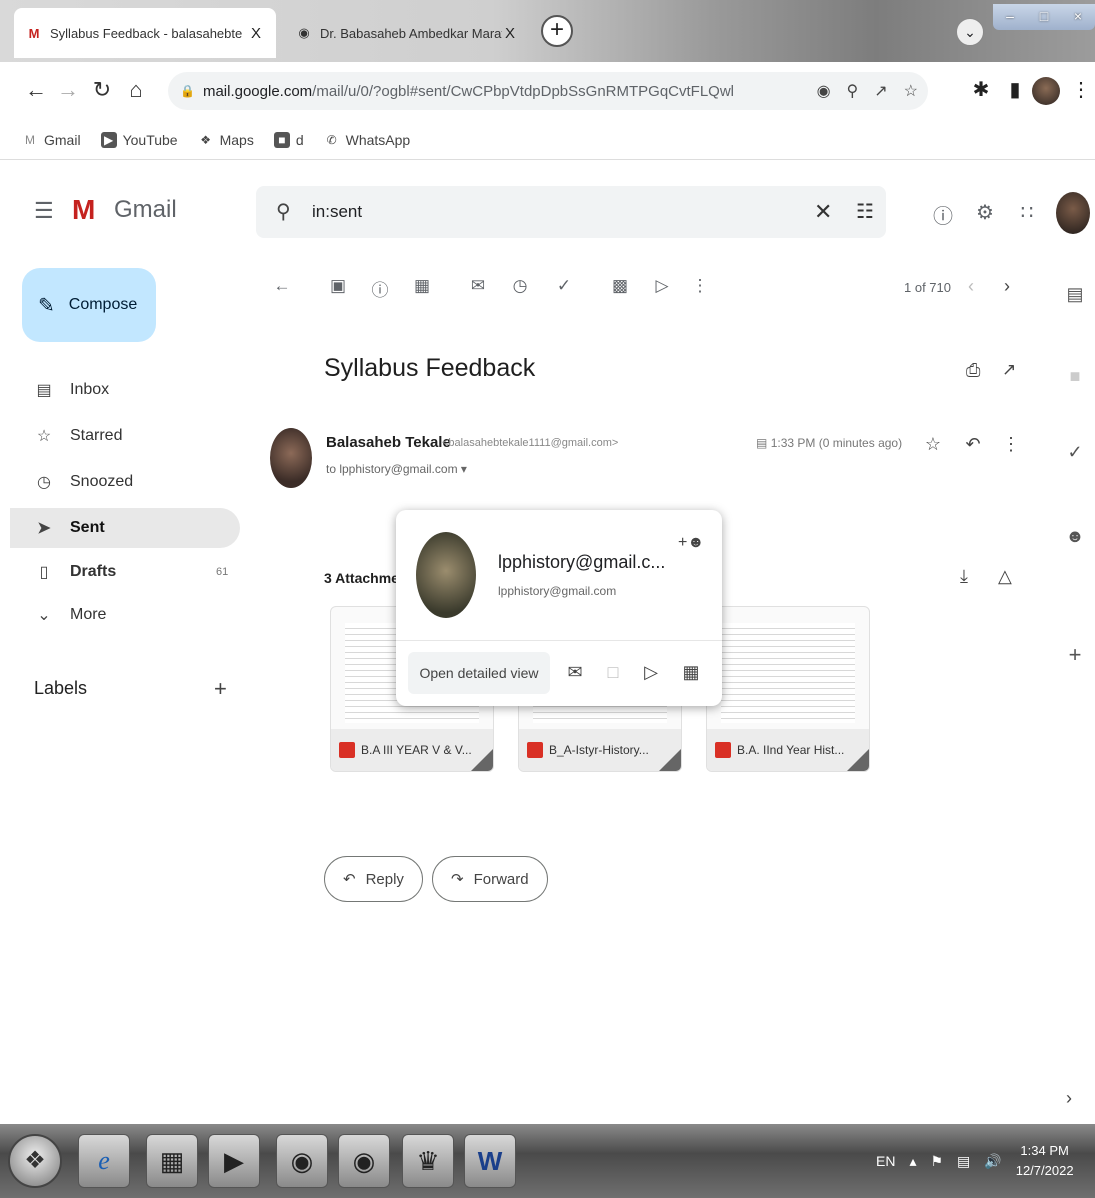 The height and width of the screenshot is (1198, 1095). Describe the element at coordinates (1027, 212) in the screenshot. I see `apps-grid-icon: ∷` at that location.